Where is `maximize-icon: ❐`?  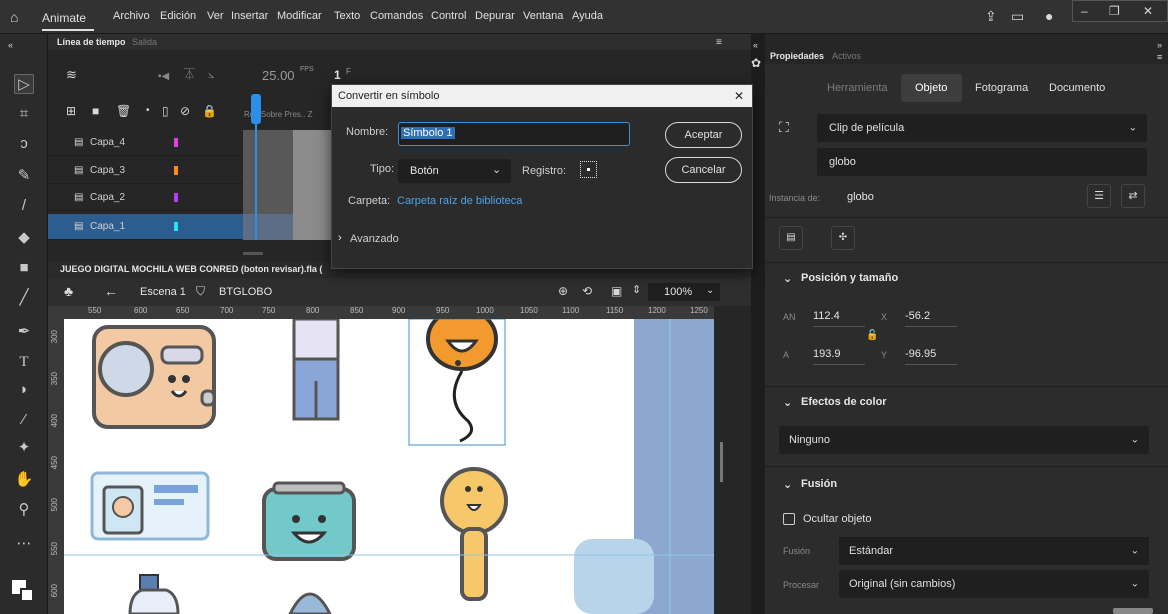
maximize-icon: ❐ is located at coordinates (1114, 11).